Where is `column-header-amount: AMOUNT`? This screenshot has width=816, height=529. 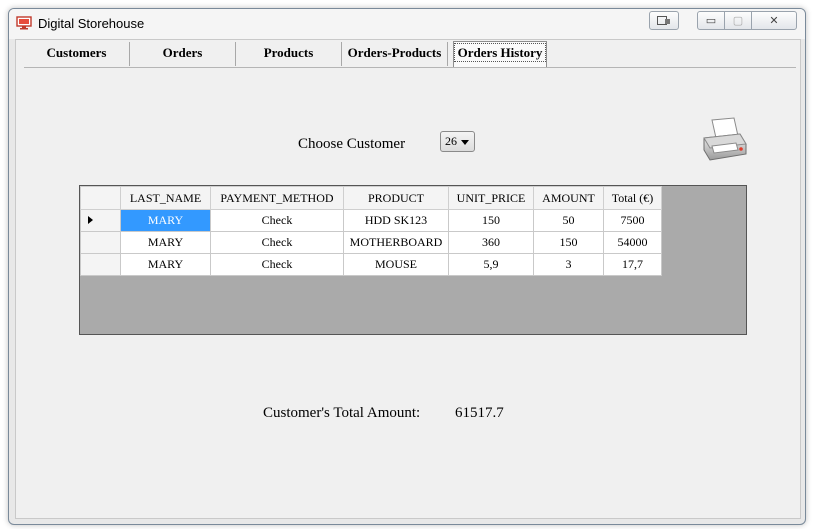
column-header-amount: AMOUNT is located at coordinates (568, 198).